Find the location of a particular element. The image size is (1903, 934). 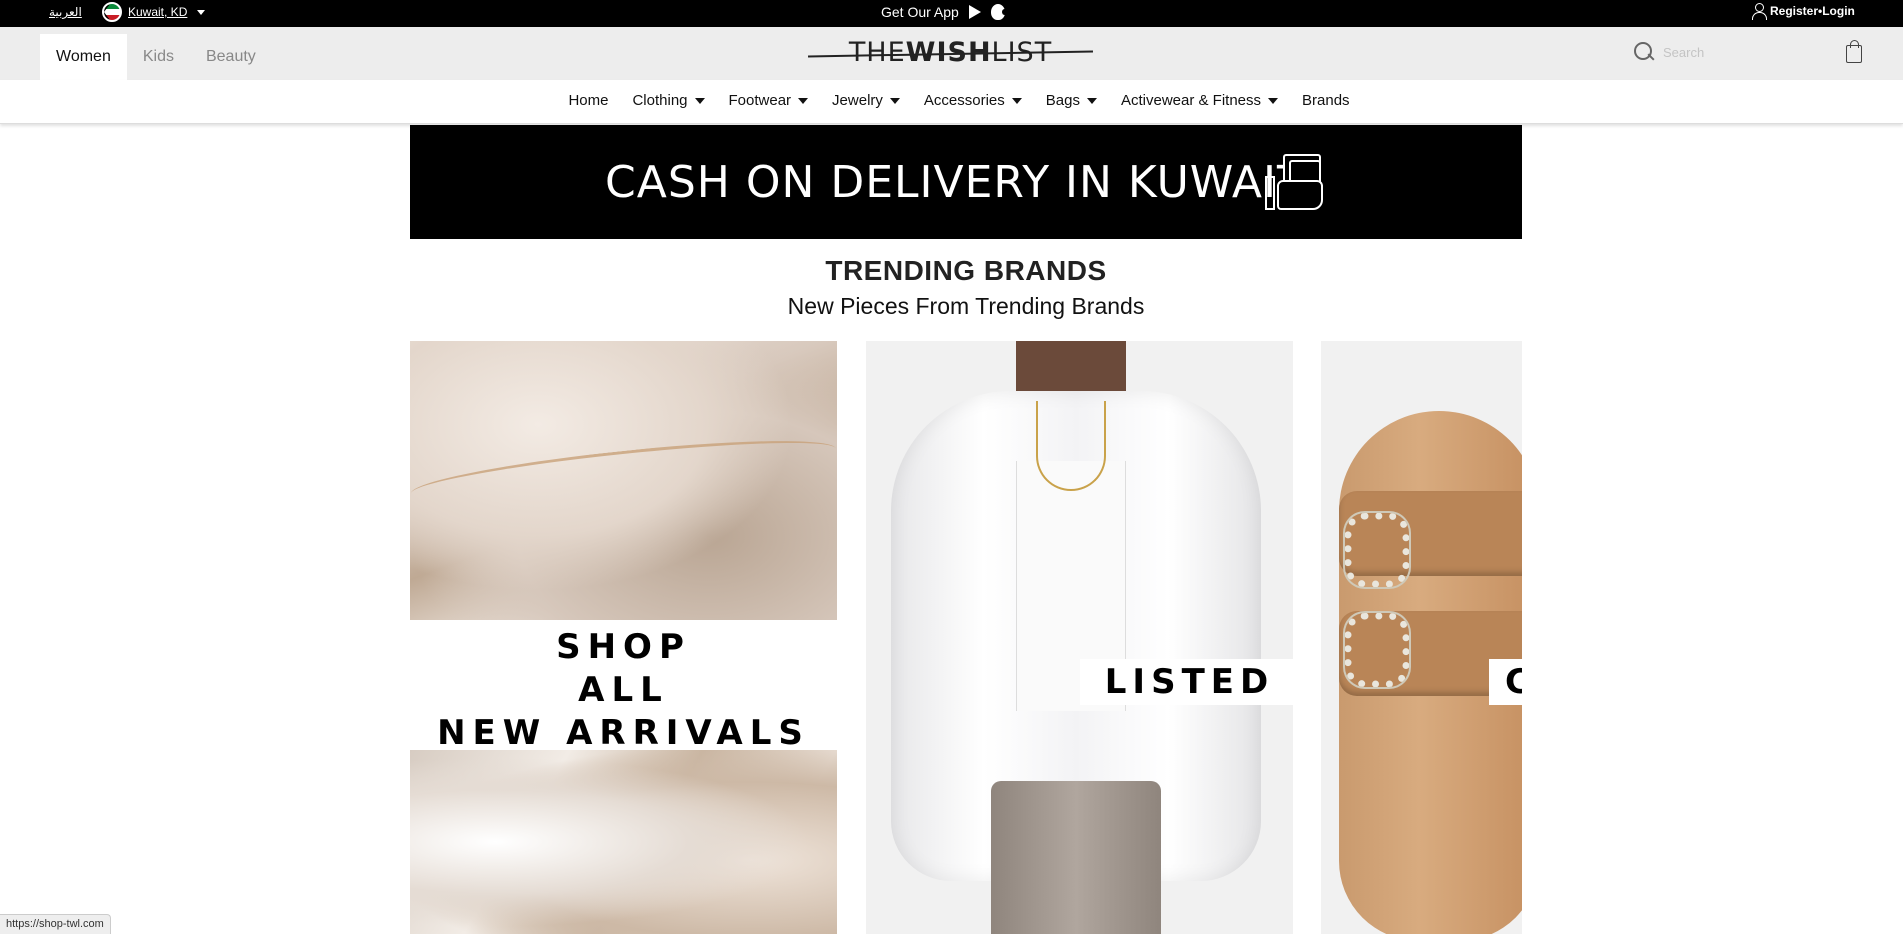

tab-kids: Kids is located at coordinates (158, 57).